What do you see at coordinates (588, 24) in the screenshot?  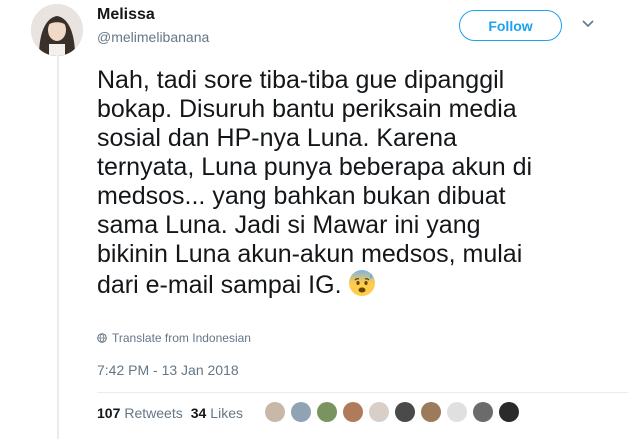 I see `chevron-down-icon` at bounding box center [588, 24].